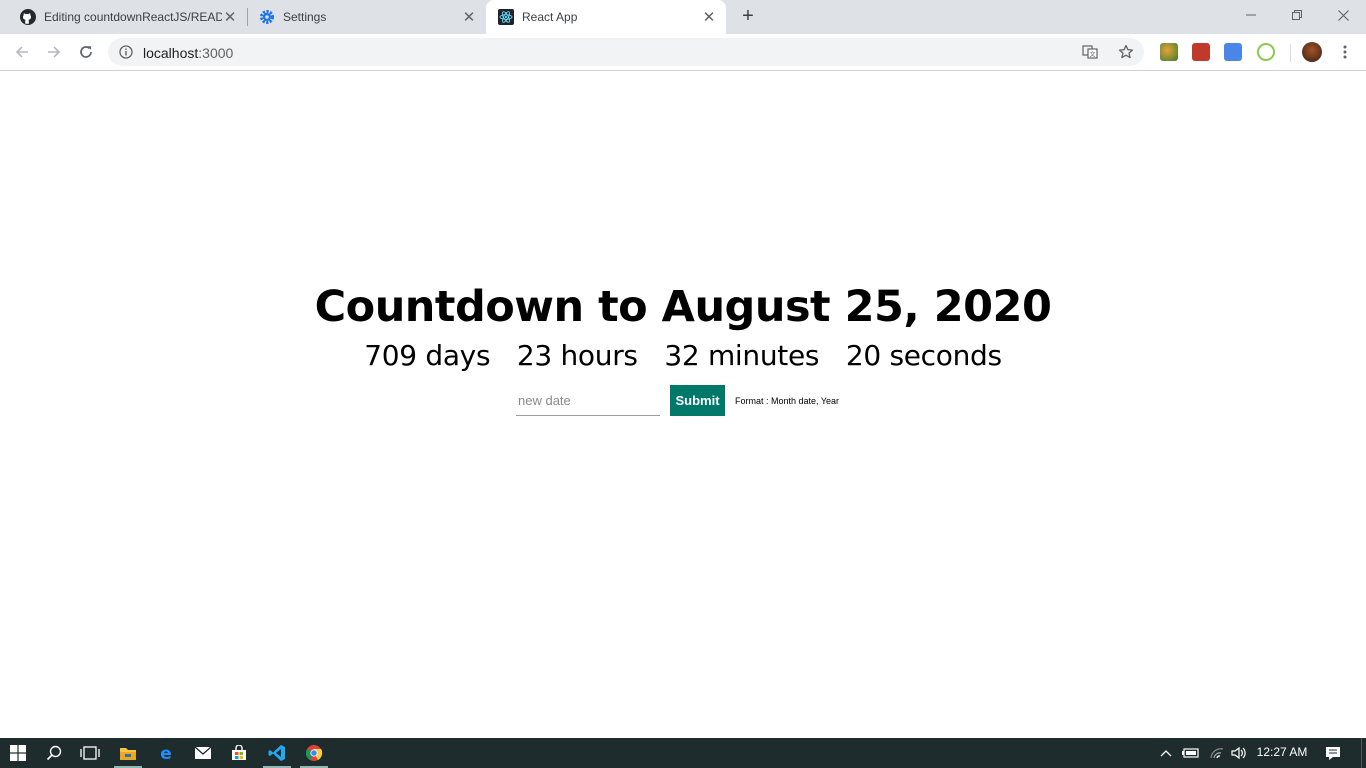 This screenshot has width=1366, height=768. What do you see at coordinates (1297, 15) in the screenshot?
I see `restore-window-icon` at bounding box center [1297, 15].